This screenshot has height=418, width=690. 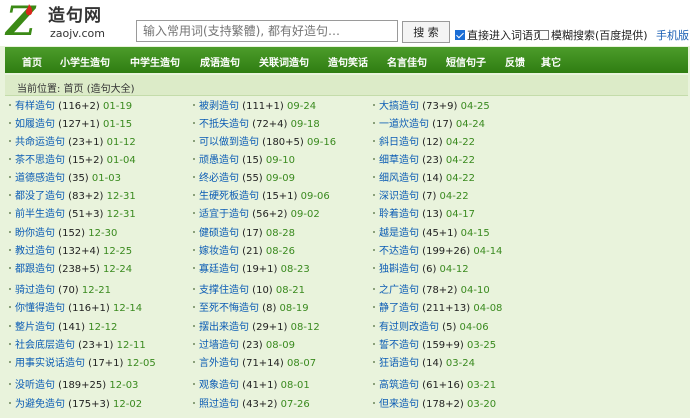 I want to click on list-item-date: 12-05, so click(x=141, y=363).